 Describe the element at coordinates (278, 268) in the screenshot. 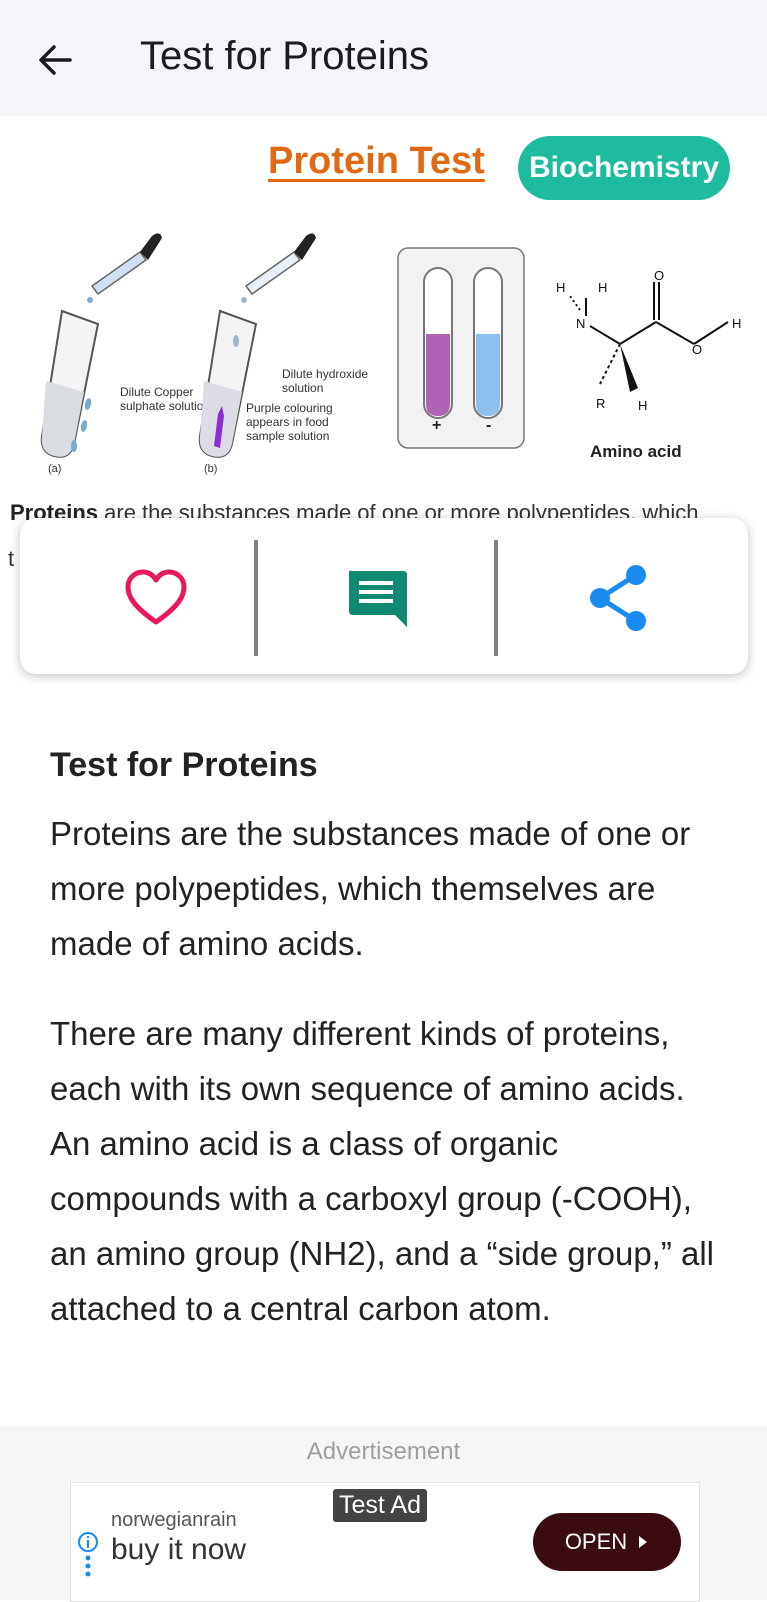

I see `dropper-b` at that location.